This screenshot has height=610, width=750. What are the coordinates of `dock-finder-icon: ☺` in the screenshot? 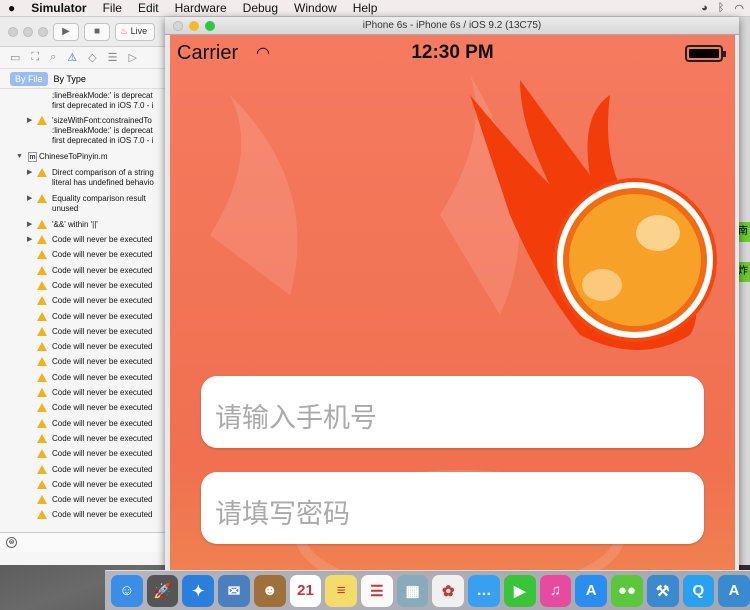 It's located at (127, 590).